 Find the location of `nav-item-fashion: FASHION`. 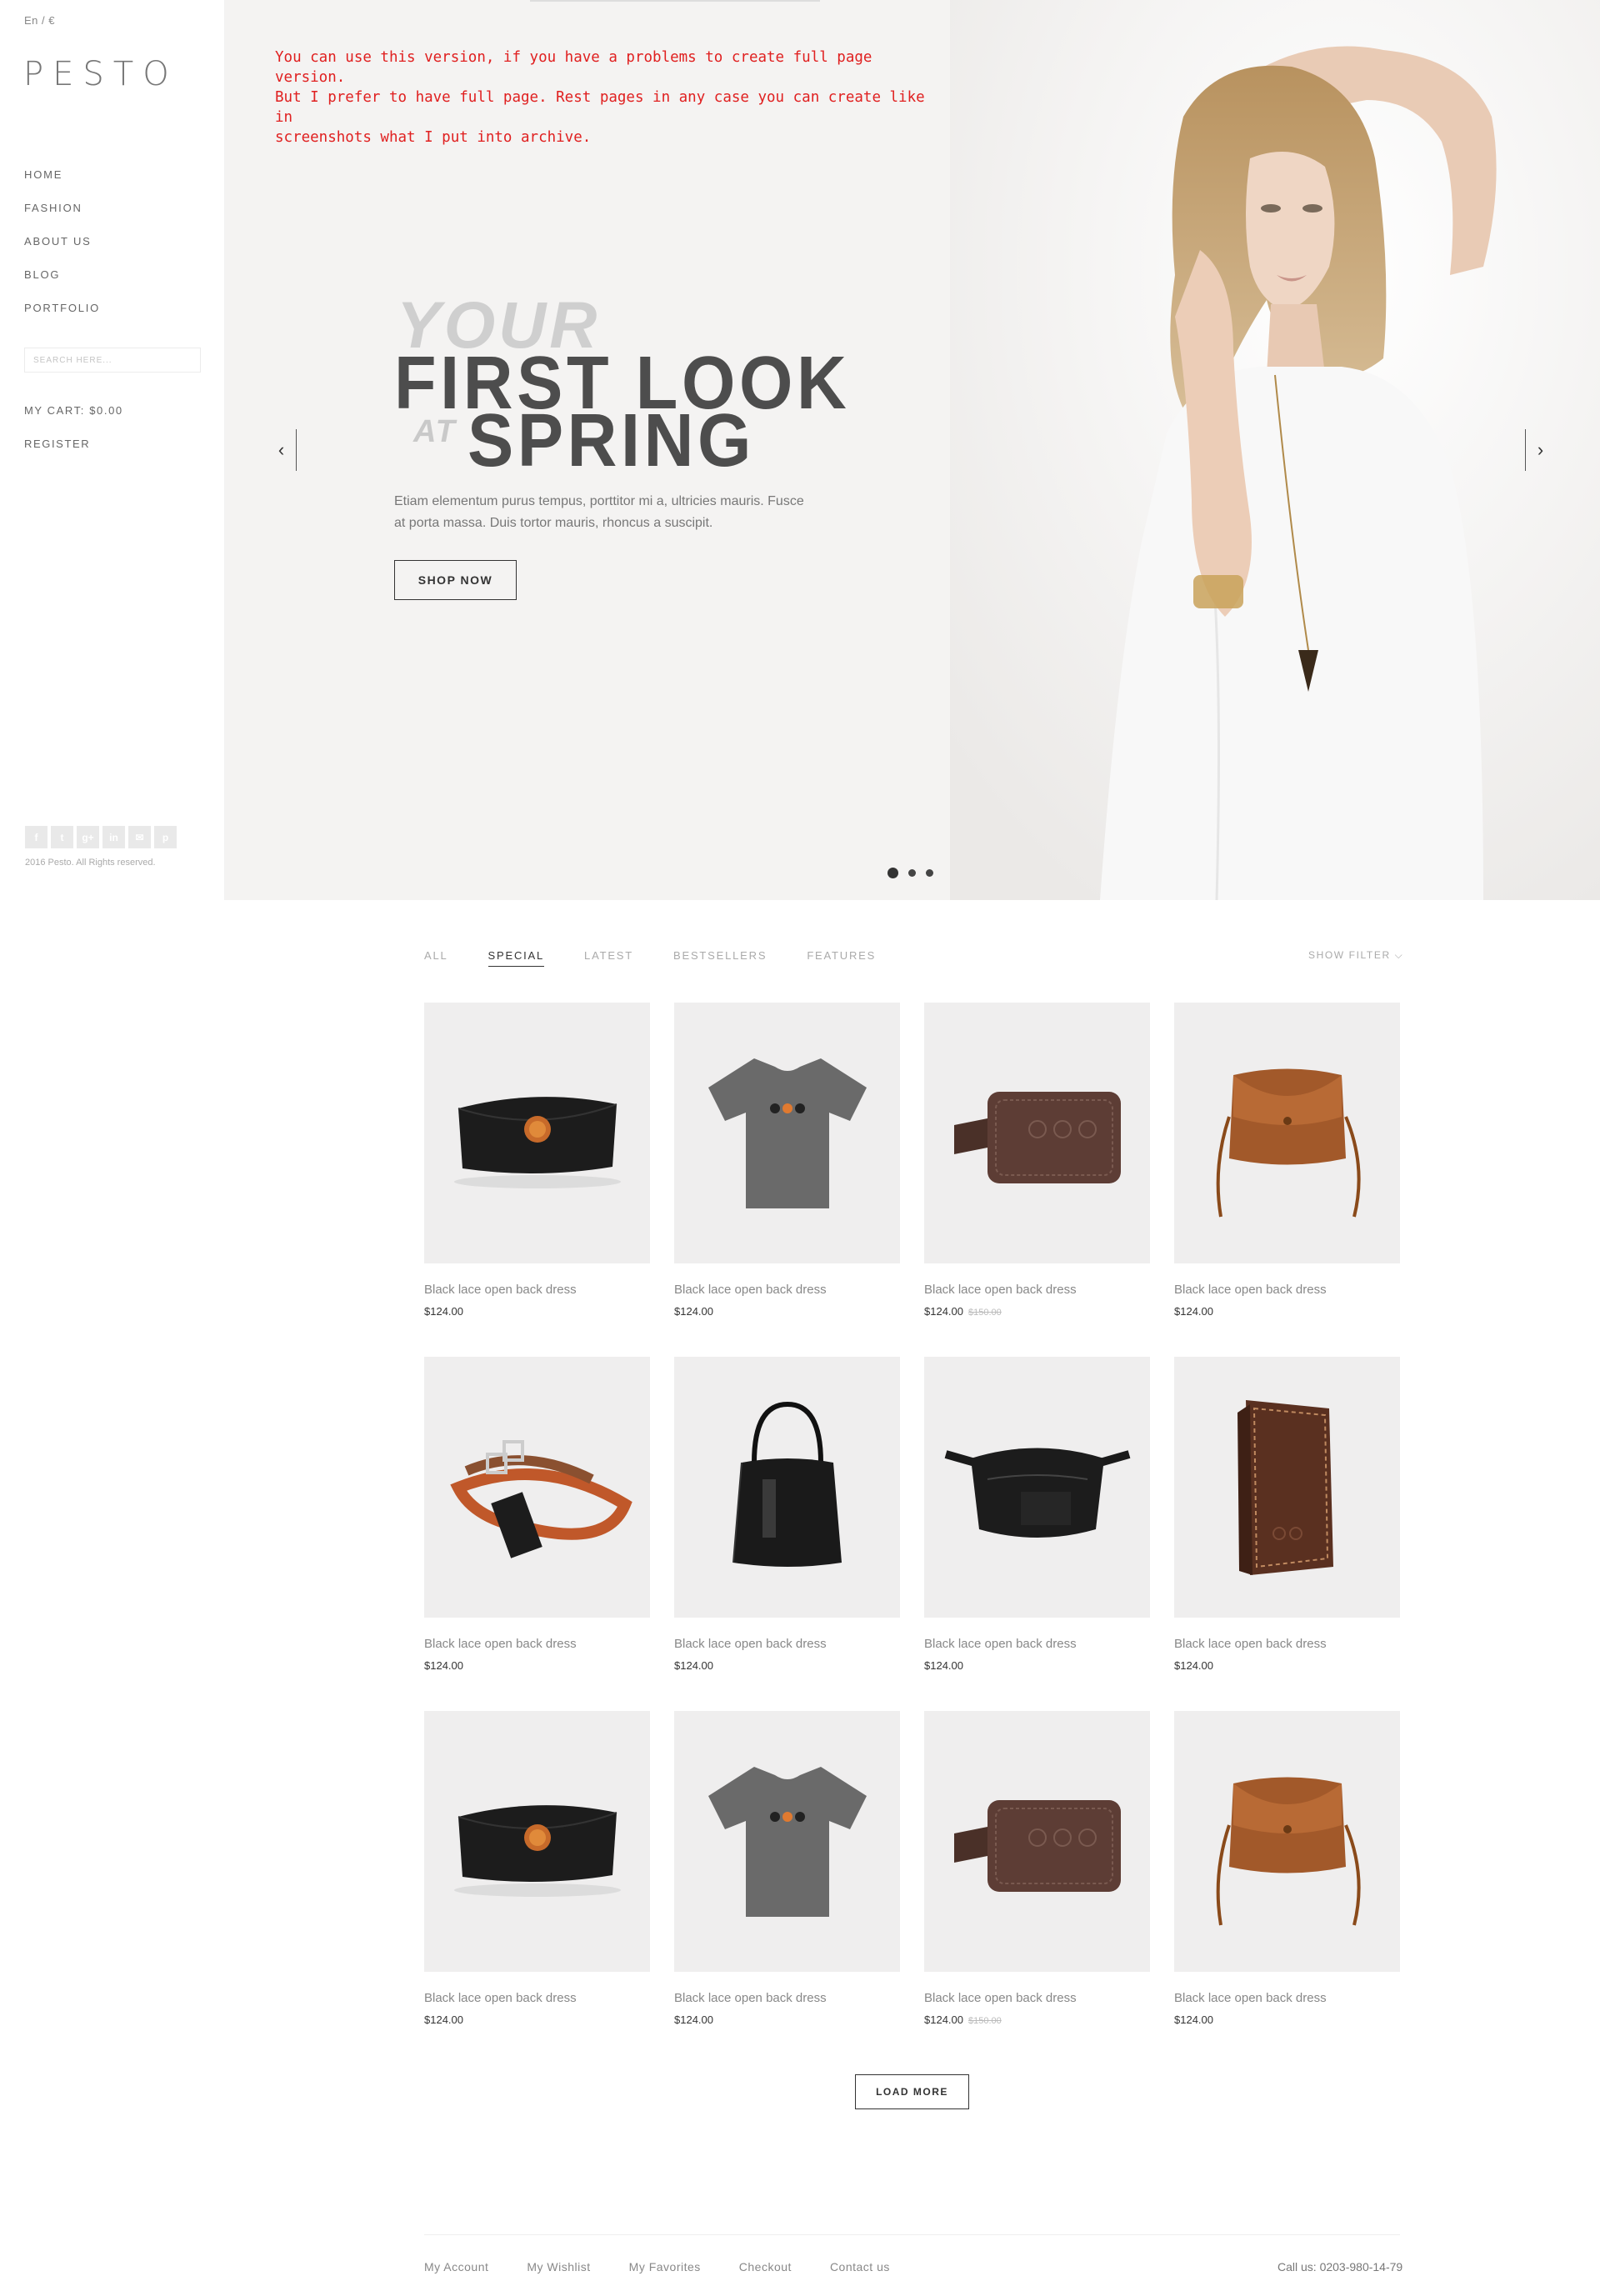

nav-item-fashion: FASHION is located at coordinates (62, 218).